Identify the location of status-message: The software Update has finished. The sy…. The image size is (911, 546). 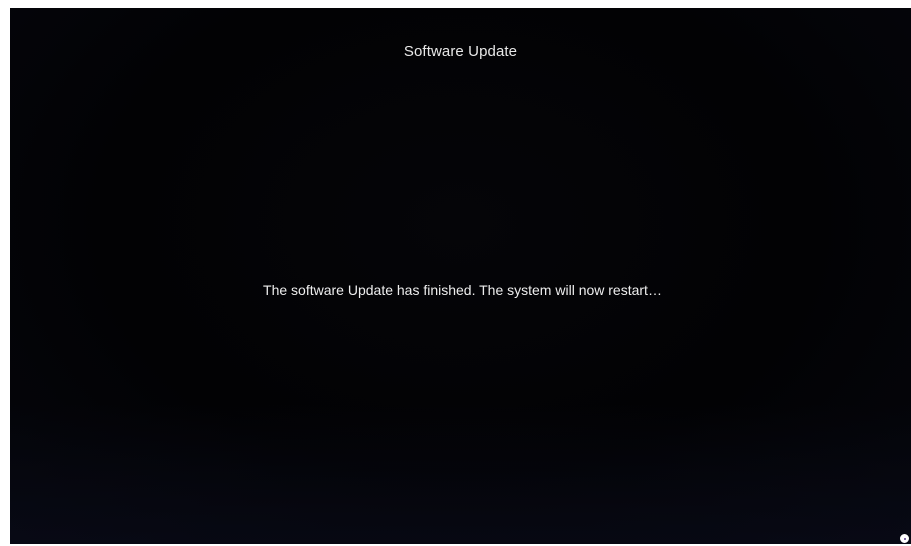
(462, 290).